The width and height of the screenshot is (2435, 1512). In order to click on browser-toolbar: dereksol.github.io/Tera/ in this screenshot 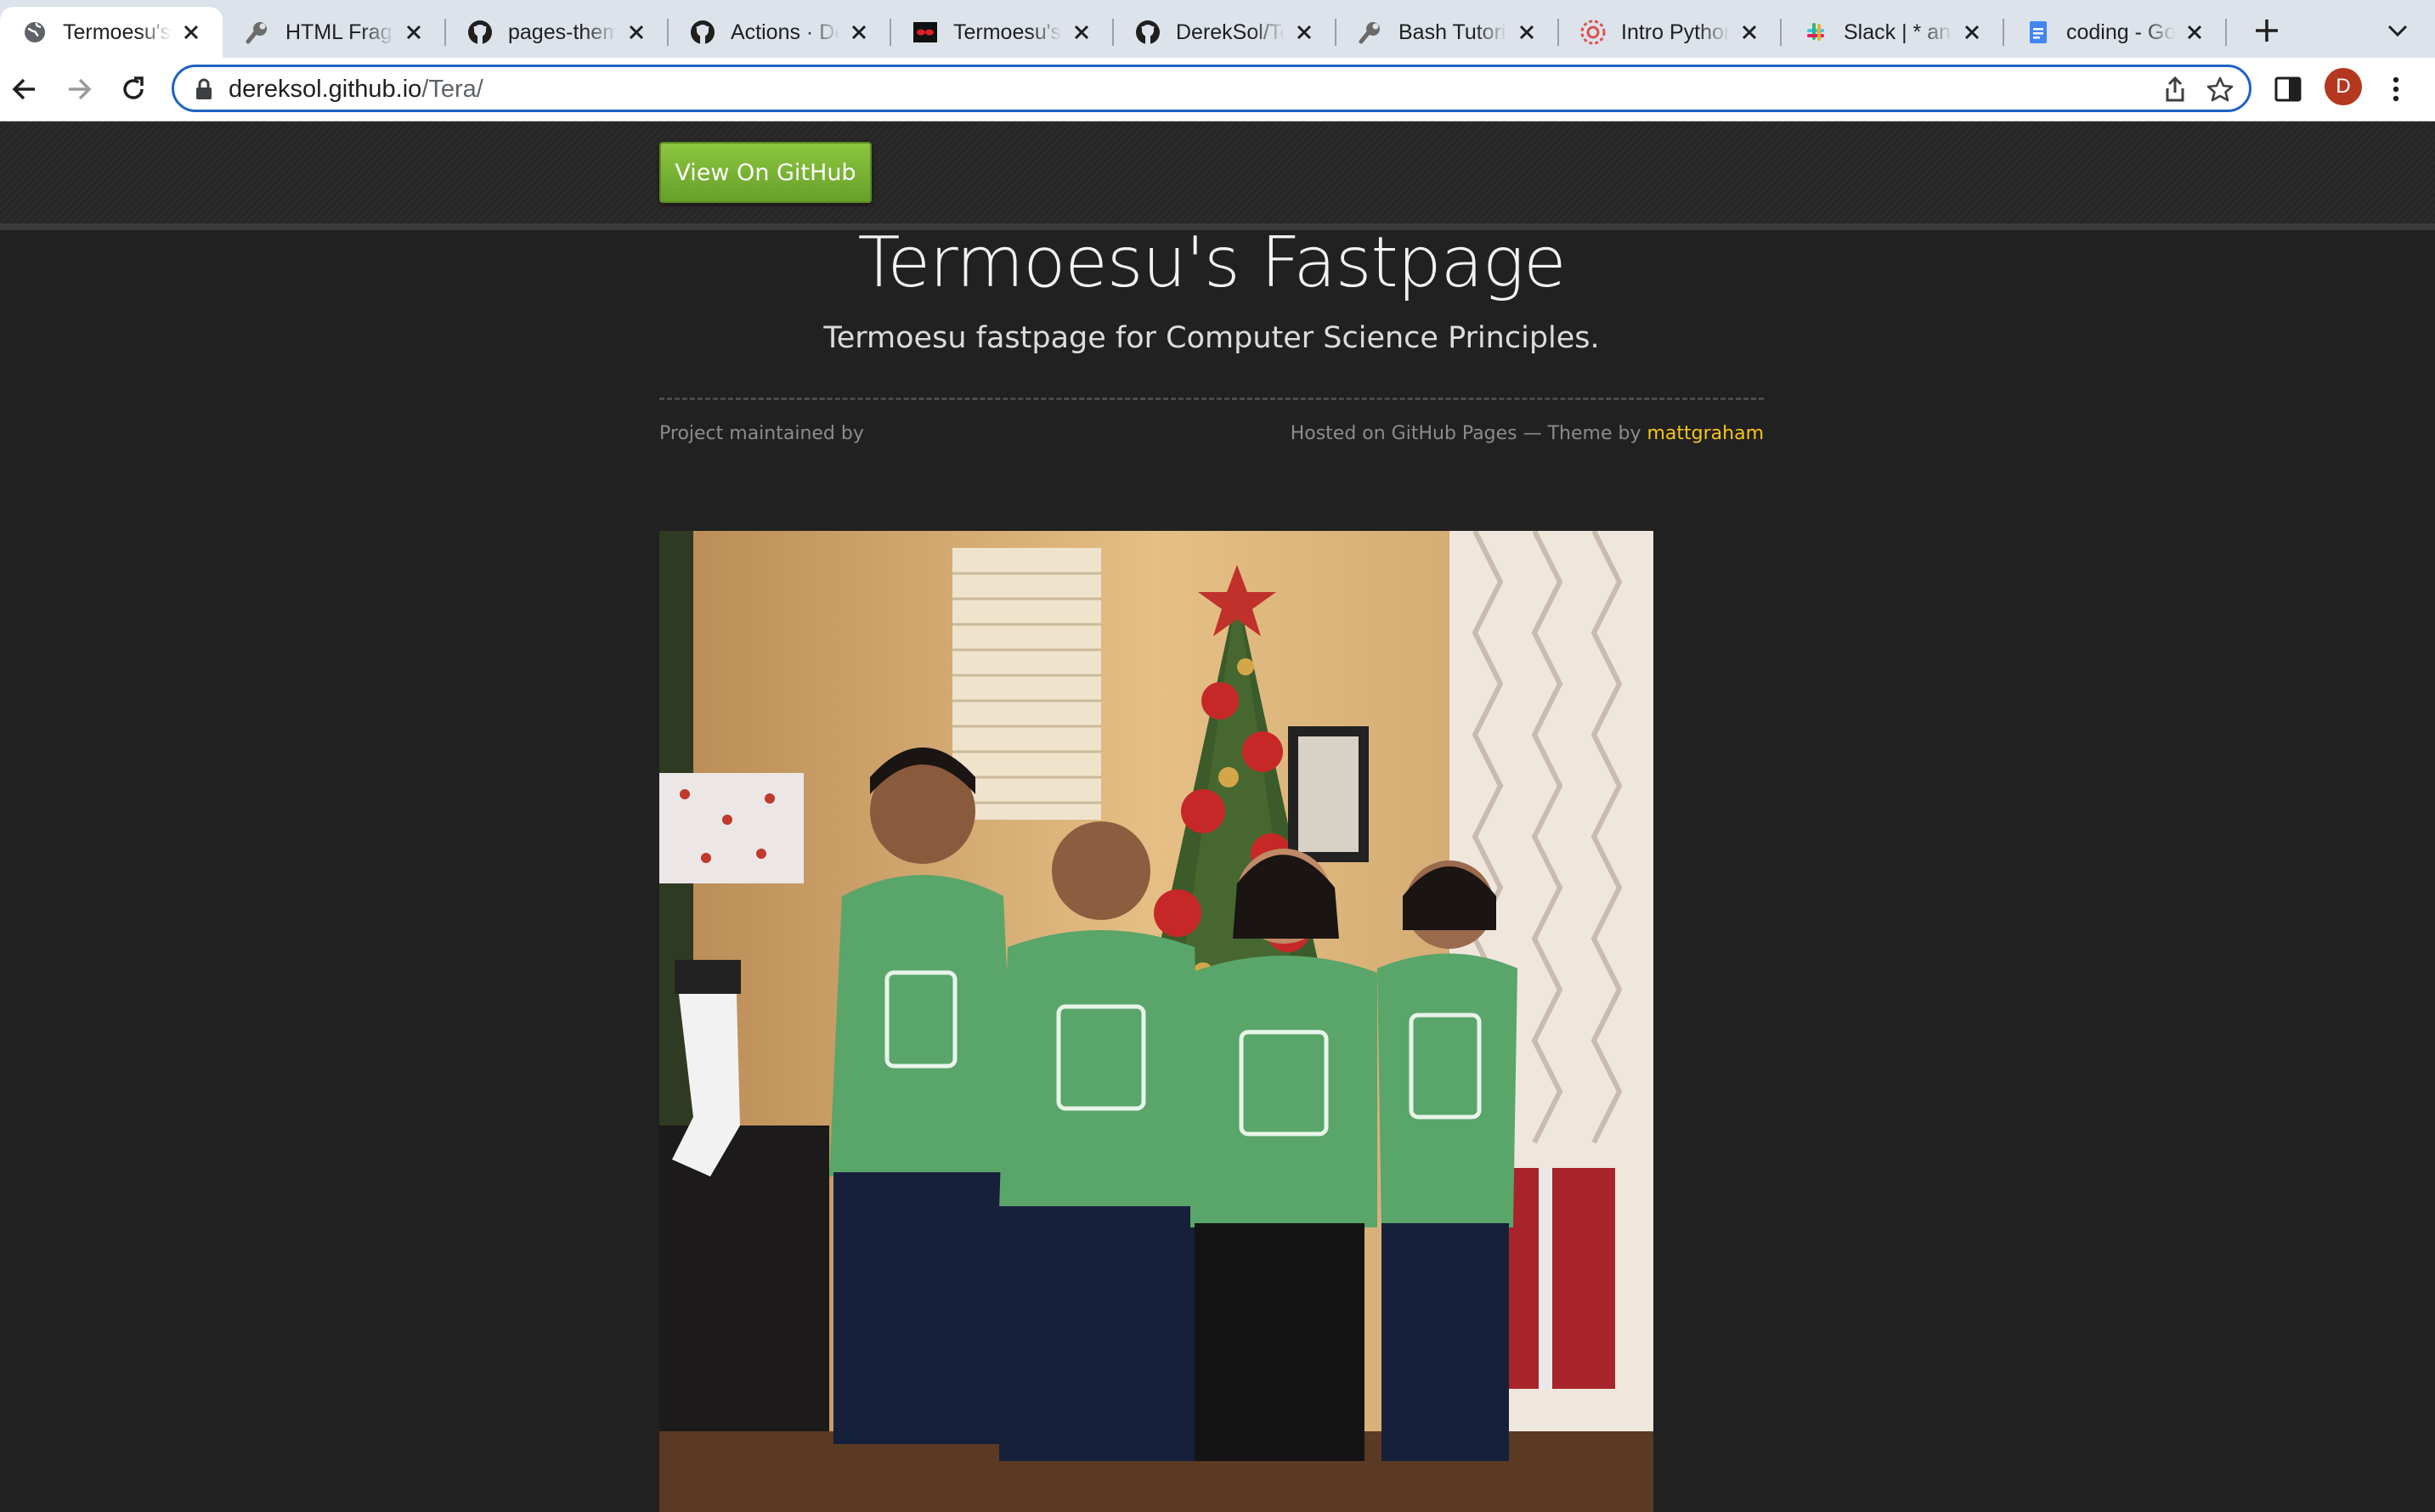, I will do `click(1217, 89)`.